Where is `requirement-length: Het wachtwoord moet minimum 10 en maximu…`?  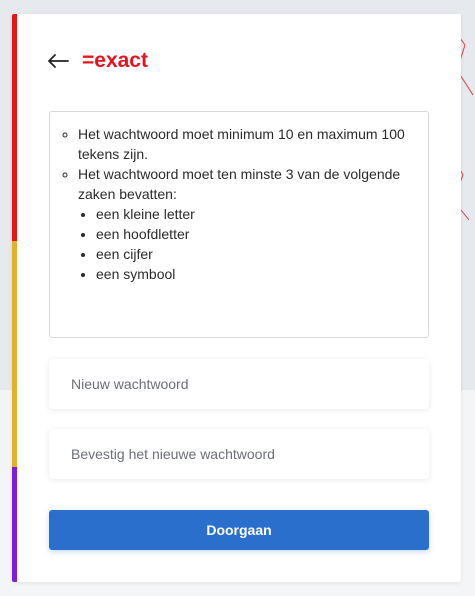
requirement-length: Het wachtwoord moet minimum 10 en maximu… is located at coordinates (246, 144).